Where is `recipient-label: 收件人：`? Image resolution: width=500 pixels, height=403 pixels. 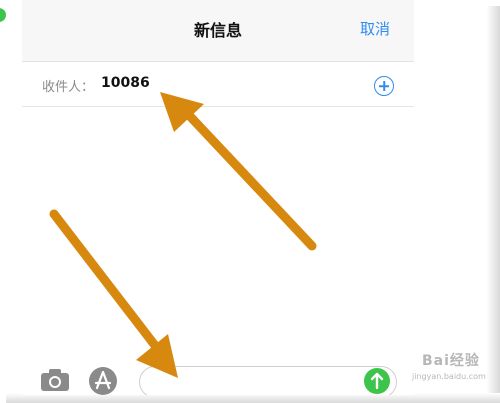
recipient-label: 收件人： is located at coordinates (68, 87).